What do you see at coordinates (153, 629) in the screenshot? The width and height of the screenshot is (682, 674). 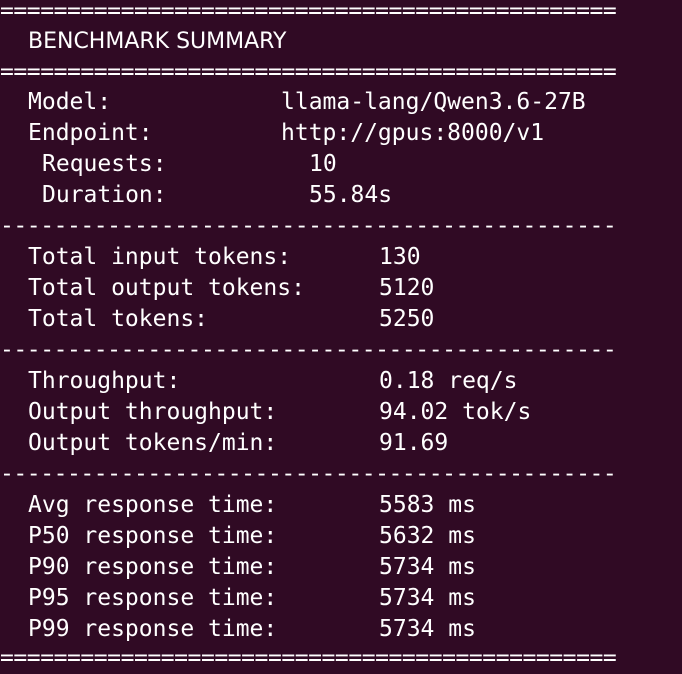 I see `p99-response-time-label: P99 response time:` at bounding box center [153, 629].